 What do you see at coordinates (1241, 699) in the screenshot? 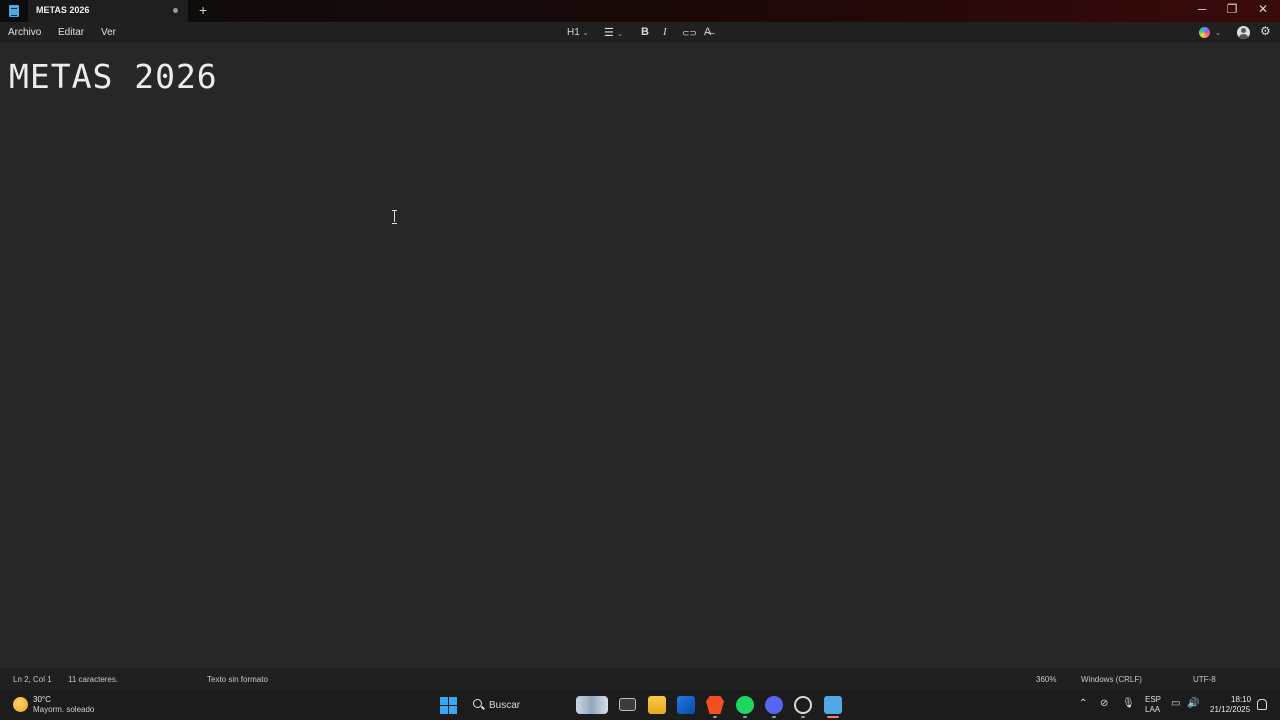
I see `clock-time: 18:10` at bounding box center [1241, 699].